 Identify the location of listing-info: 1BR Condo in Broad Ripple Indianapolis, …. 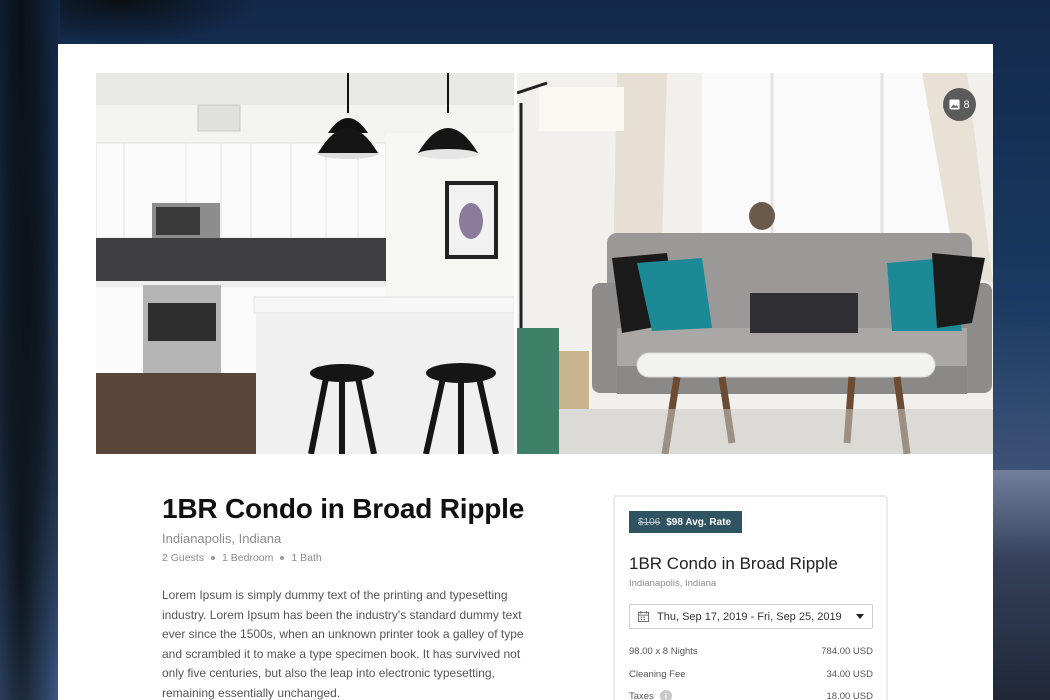
(352, 596).